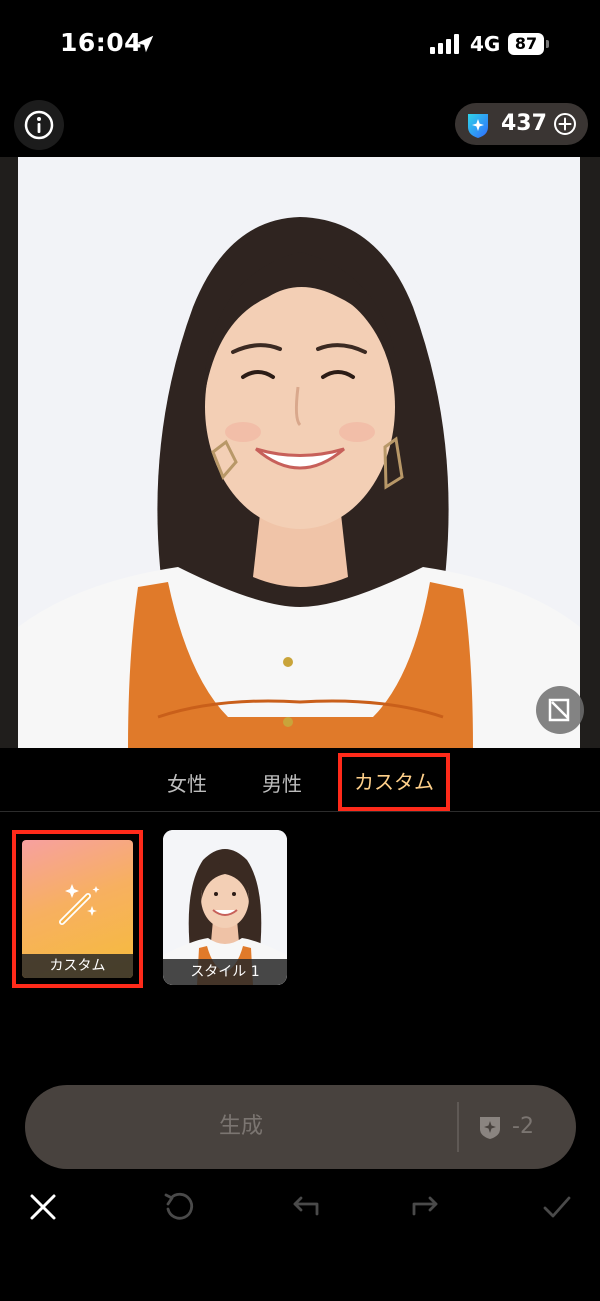 The height and width of the screenshot is (1301, 600). I want to click on network-type: 4G, so click(485, 44).